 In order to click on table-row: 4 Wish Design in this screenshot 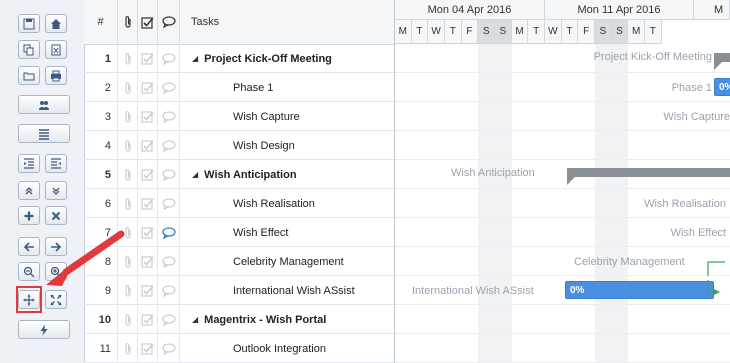, I will do `click(239, 145)`.